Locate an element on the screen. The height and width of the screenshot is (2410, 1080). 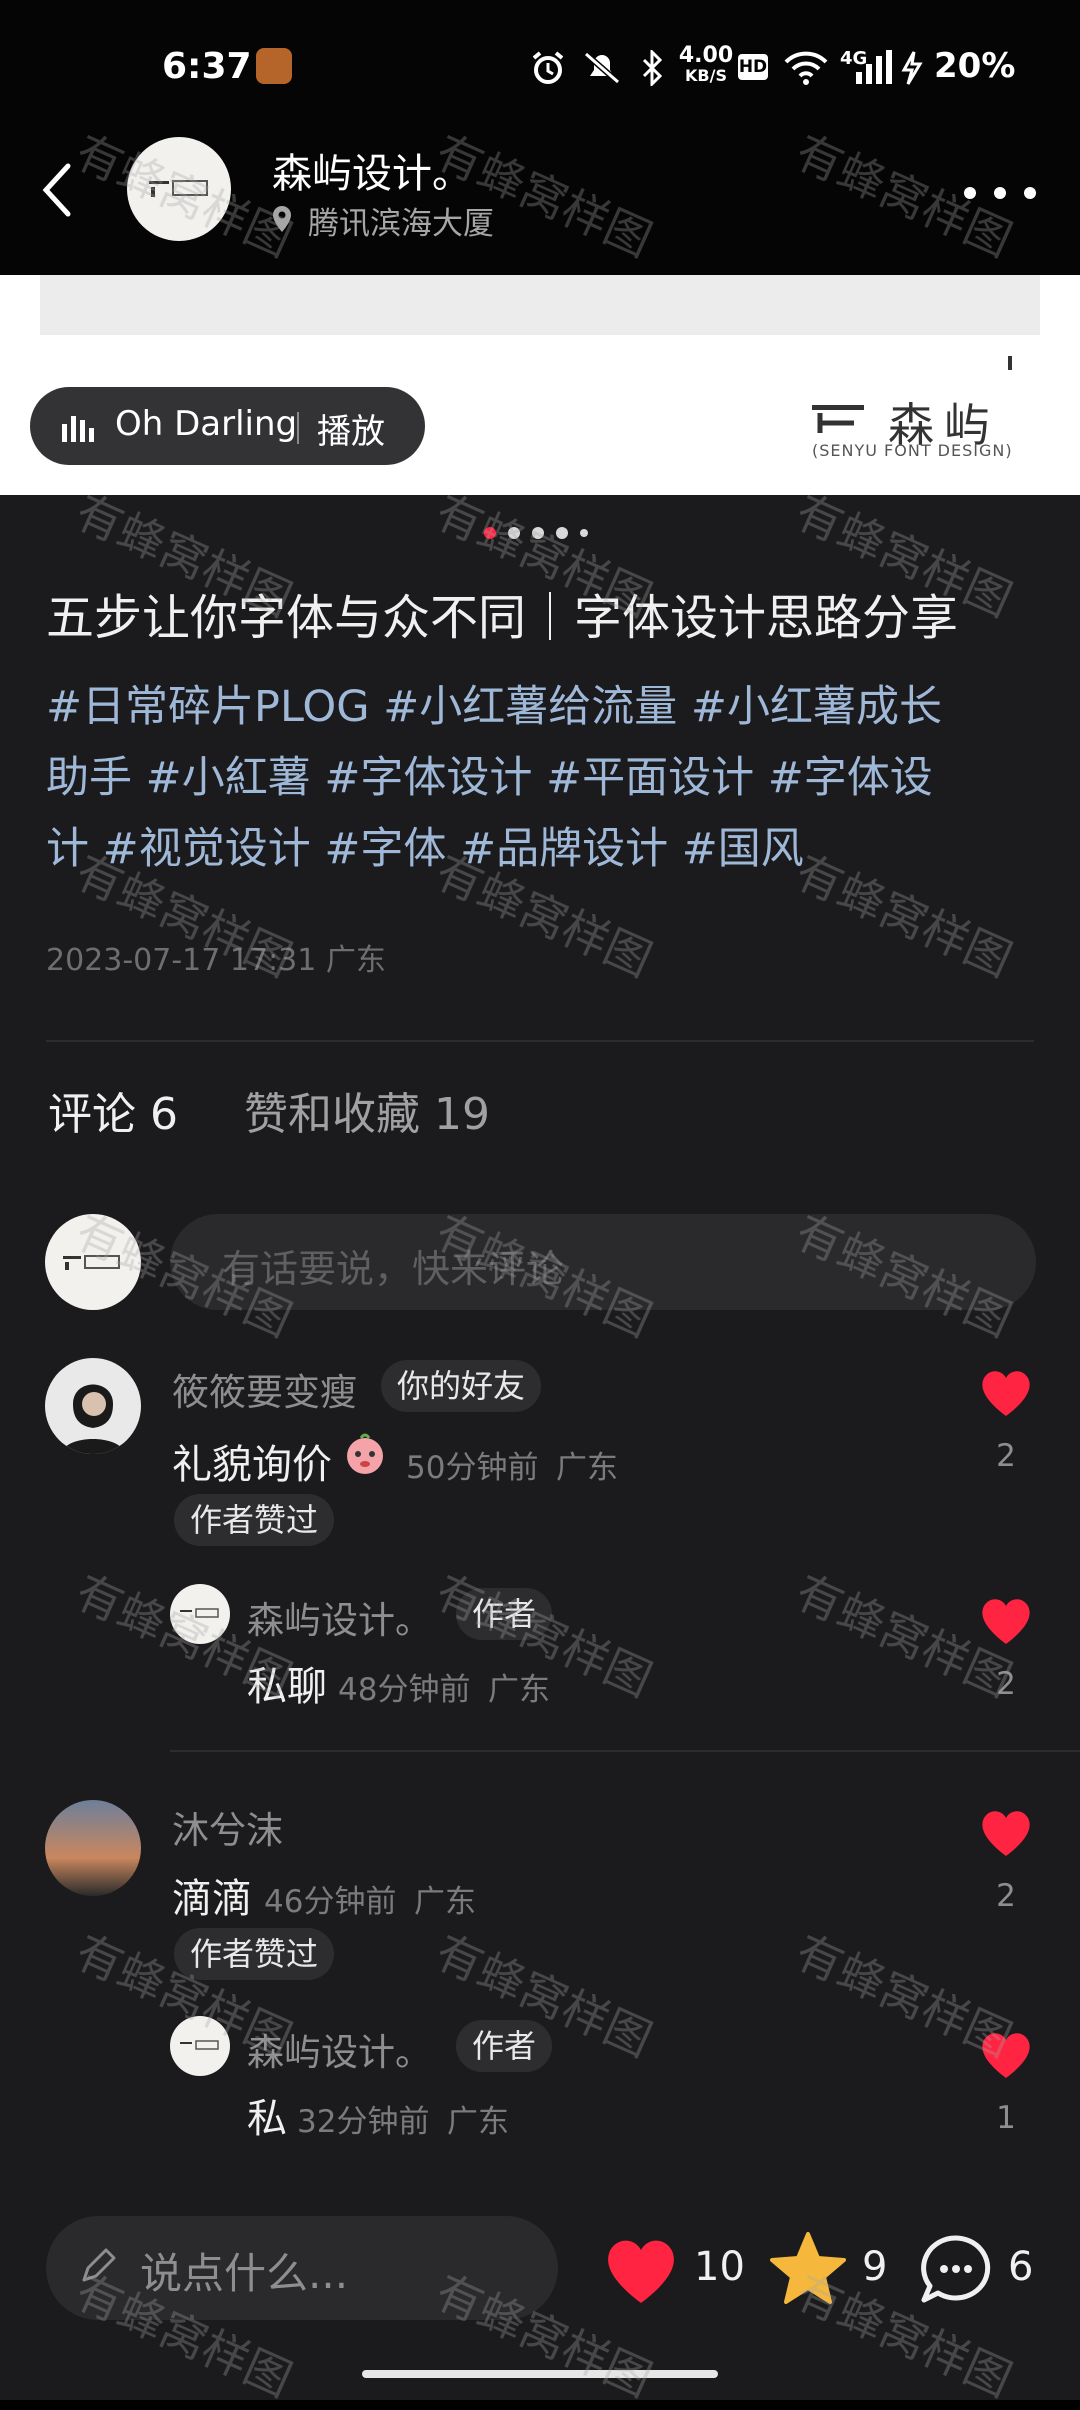
like-heart-icon is located at coordinates (641, 2271).